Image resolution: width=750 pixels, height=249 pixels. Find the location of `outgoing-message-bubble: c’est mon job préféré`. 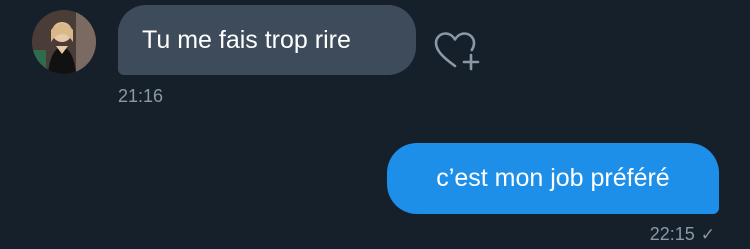

outgoing-message-bubble: c’est mon job préféré is located at coordinates (553, 178).